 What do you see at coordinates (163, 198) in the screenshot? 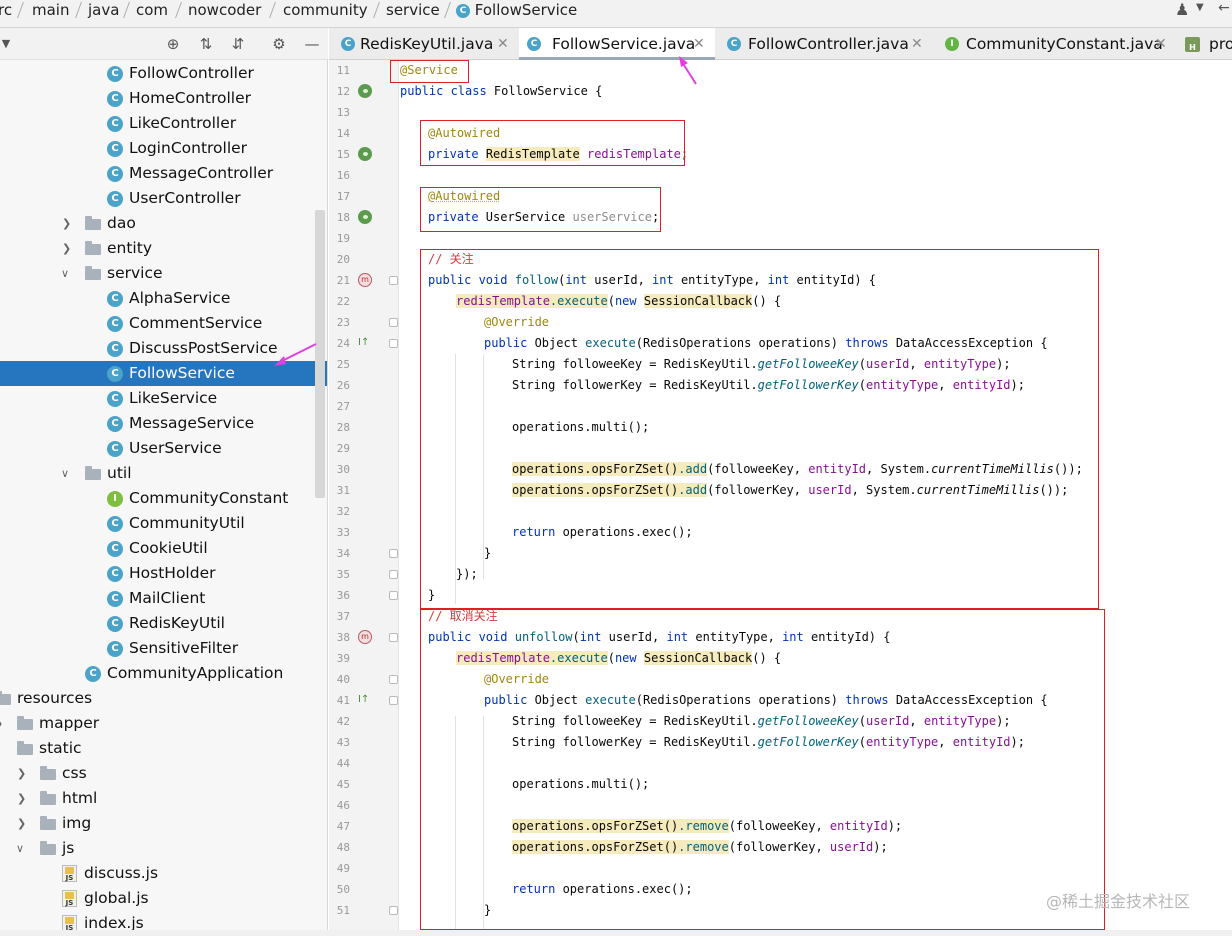
I see `tree-item: C UserController` at bounding box center [163, 198].